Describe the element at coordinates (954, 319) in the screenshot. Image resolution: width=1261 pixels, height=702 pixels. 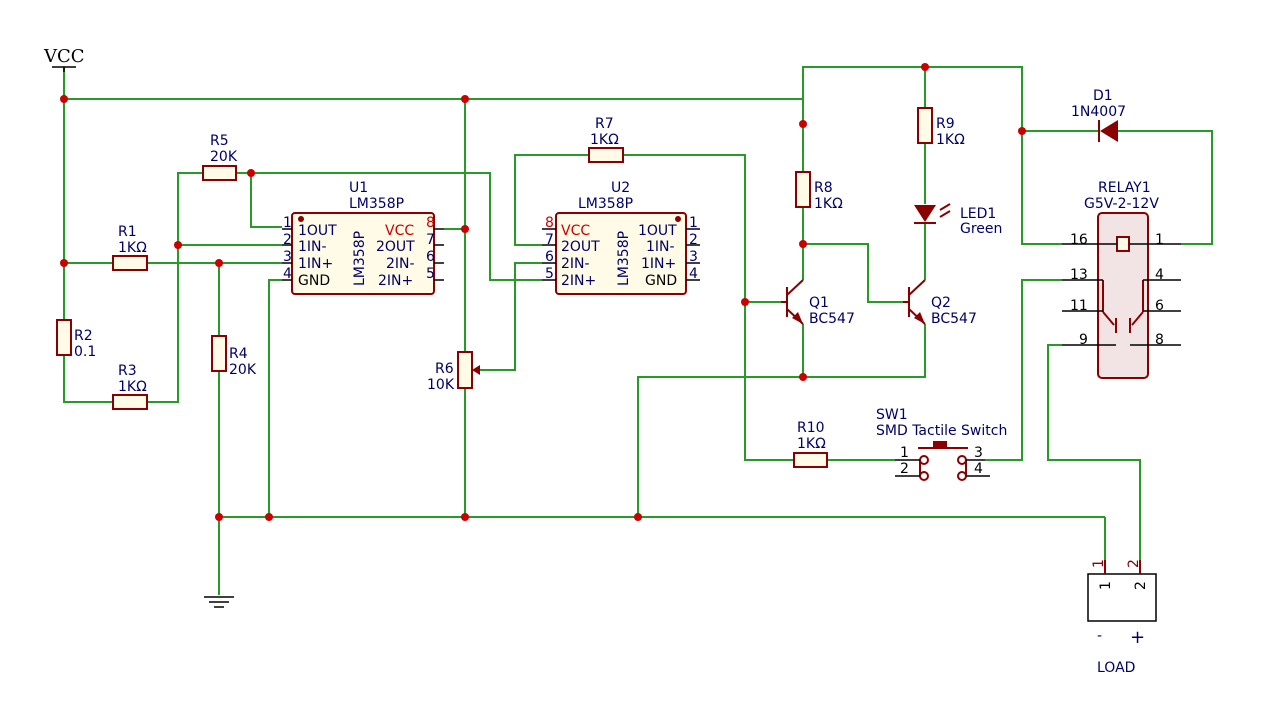
I see `q2-part: BC547` at that location.